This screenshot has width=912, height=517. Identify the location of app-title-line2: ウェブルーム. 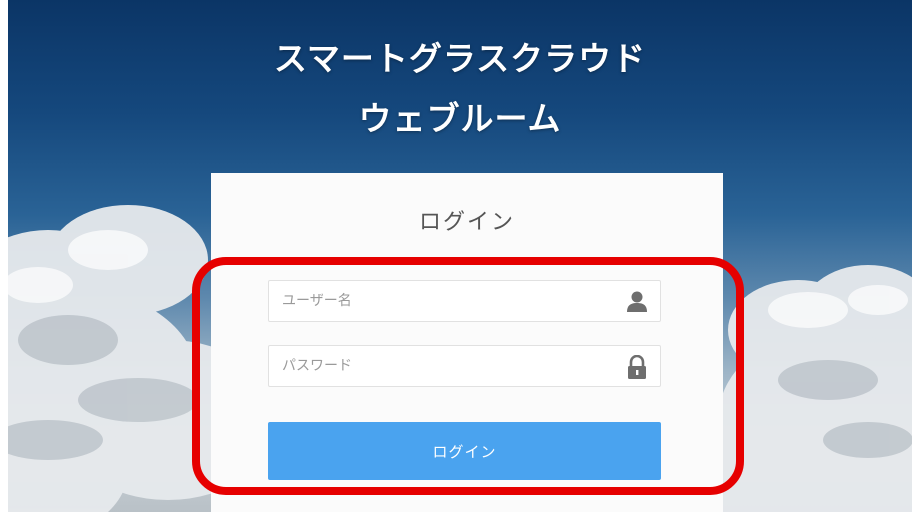
(460, 118).